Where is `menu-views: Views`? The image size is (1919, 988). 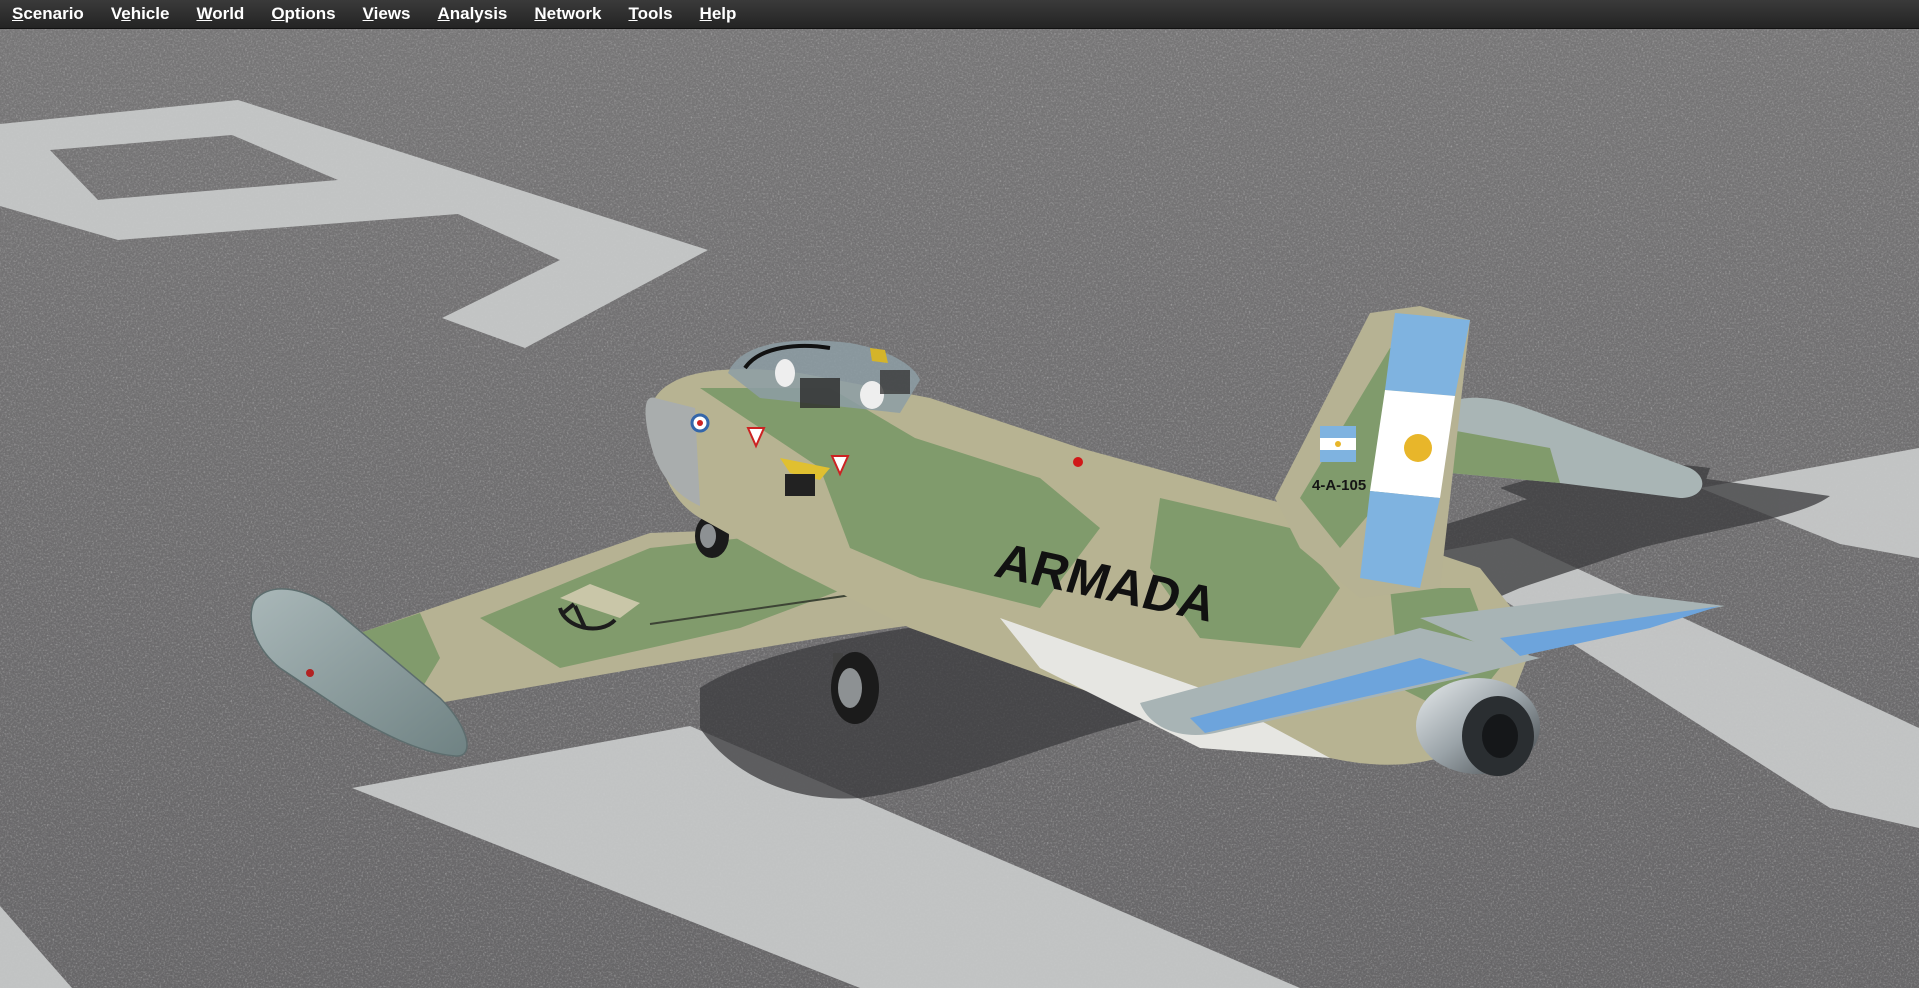 menu-views: Views is located at coordinates (387, 14).